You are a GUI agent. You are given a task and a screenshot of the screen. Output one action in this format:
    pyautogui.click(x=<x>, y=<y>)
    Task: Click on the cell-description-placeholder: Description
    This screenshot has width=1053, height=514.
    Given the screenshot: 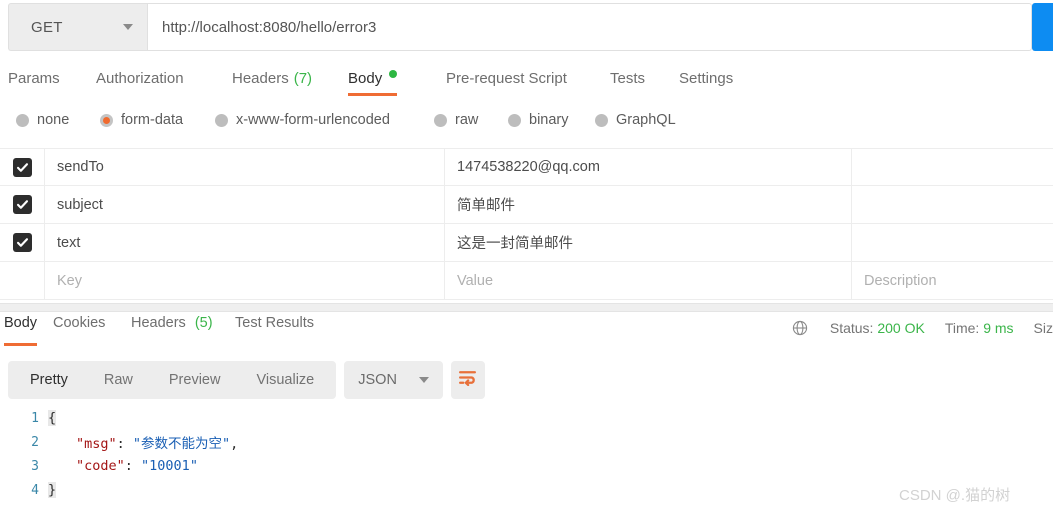 What is the action you would take?
    pyautogui.click(x=952, y=281)
    